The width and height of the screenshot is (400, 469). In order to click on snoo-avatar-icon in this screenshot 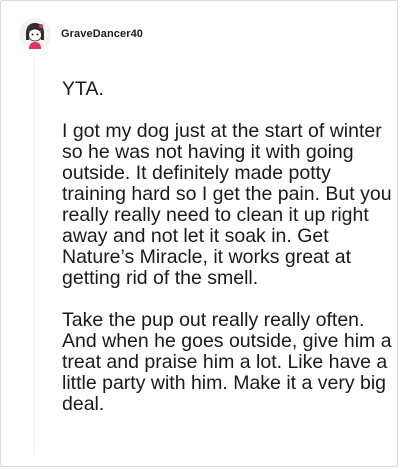, I will do `click(35, 34)`.